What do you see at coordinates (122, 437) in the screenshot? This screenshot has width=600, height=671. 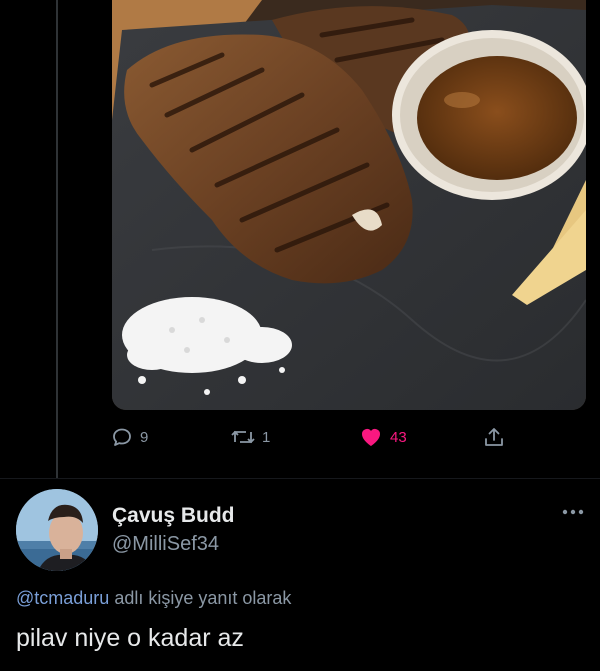 I see `reply-icon` at bounding box center [122, 437].